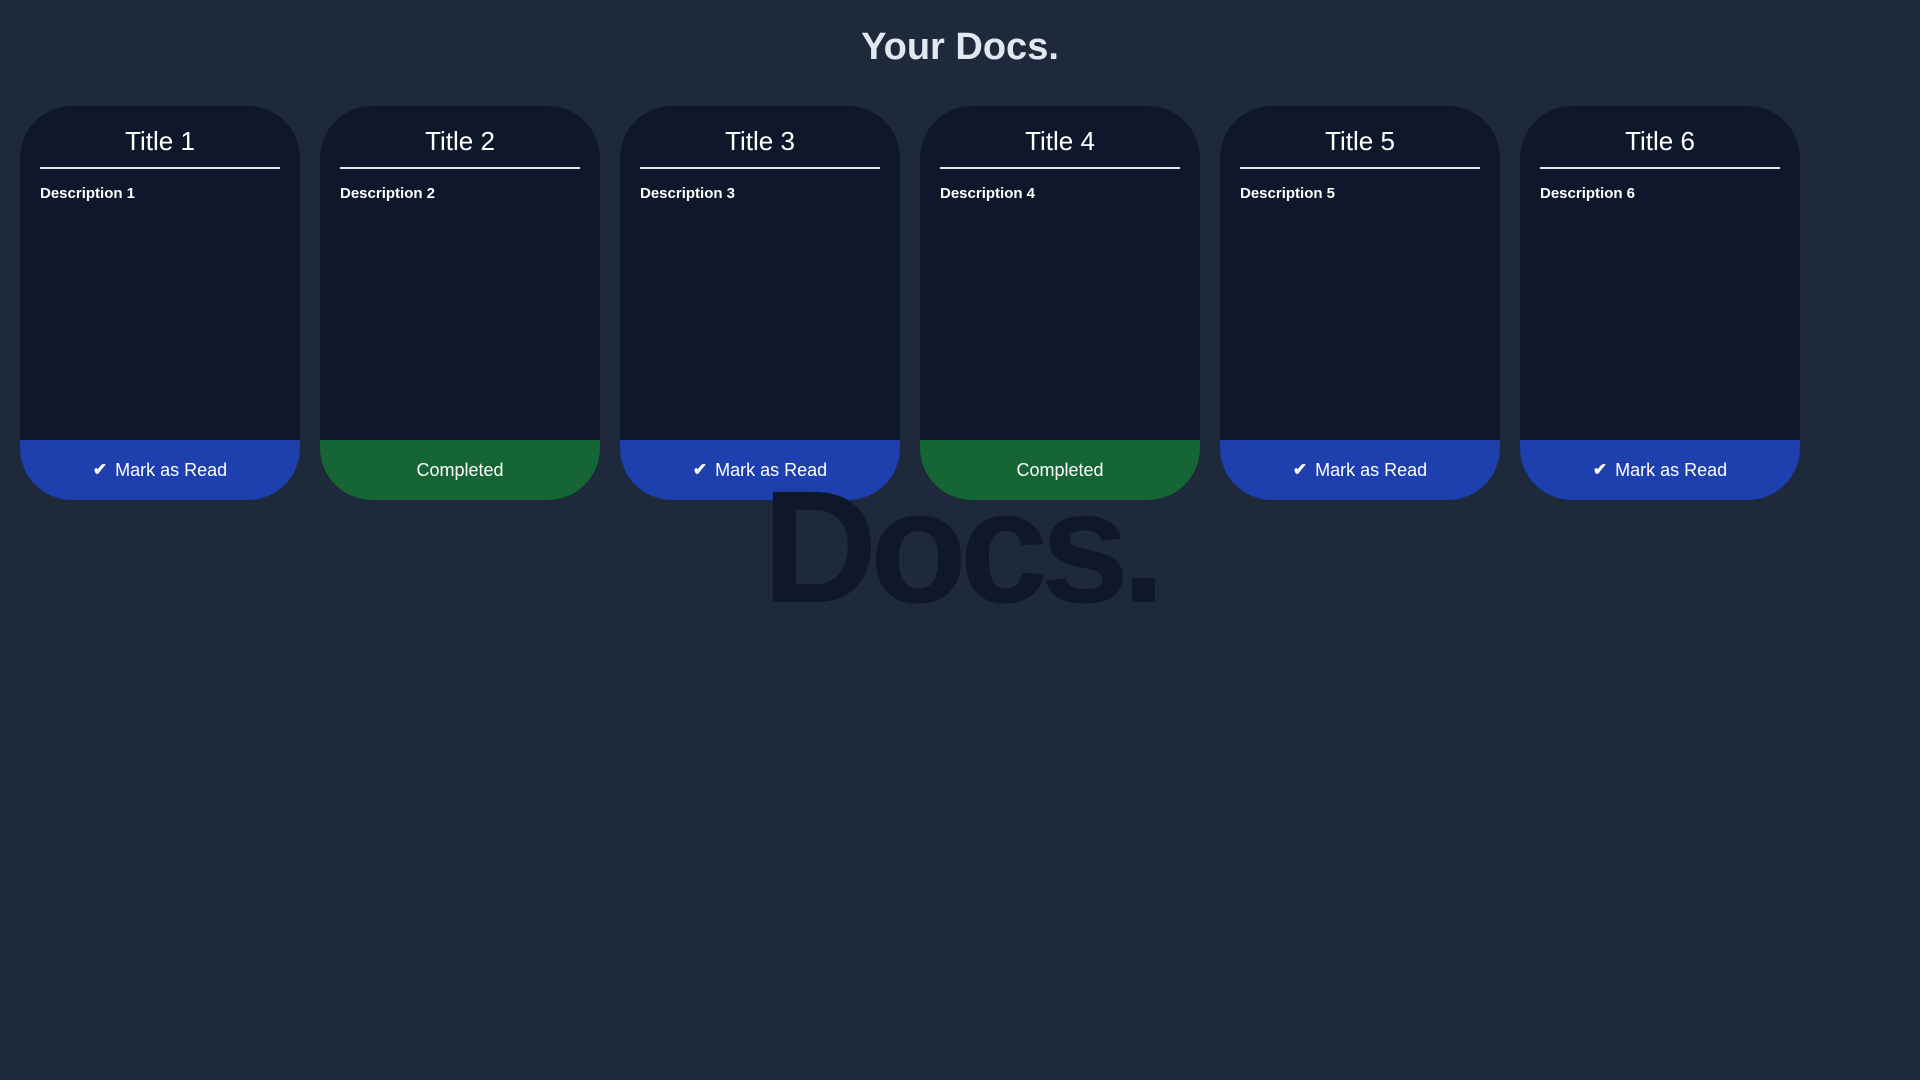 The image size is (1920, 1080). I want to click on page-title: Your Docs., so click(960, 47).